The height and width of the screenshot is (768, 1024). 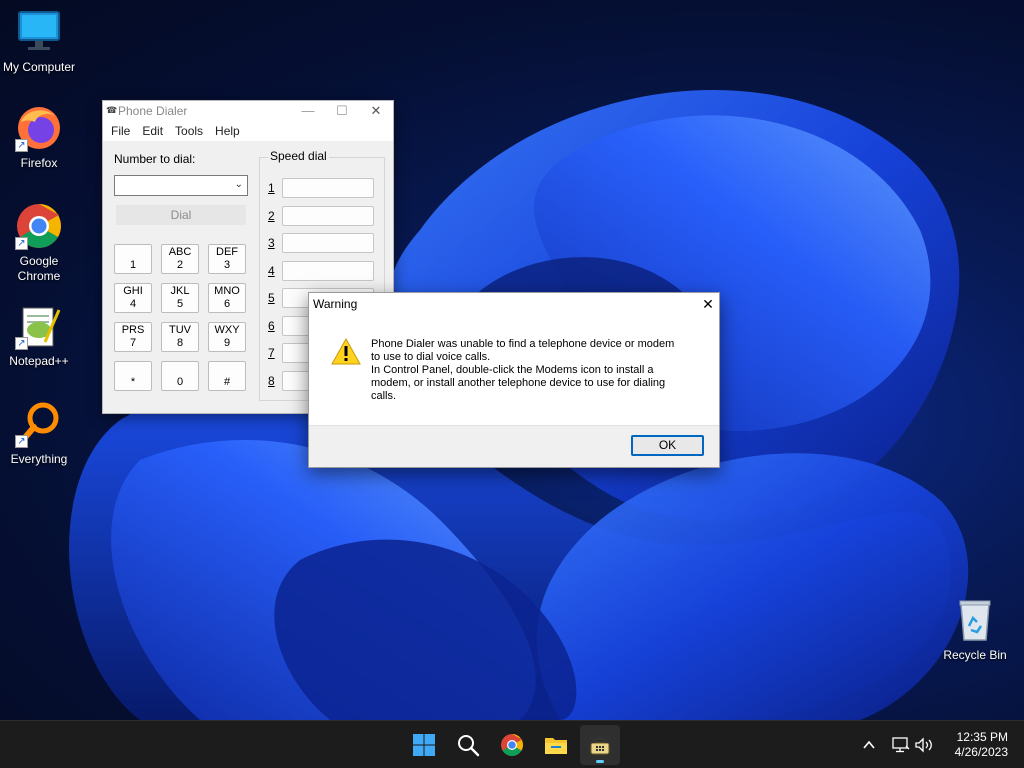 What do you see at coordinates (39, 163) in the screenshot?
I see `desktop-icon-label: Firefox` at bounding box center [39, 163].